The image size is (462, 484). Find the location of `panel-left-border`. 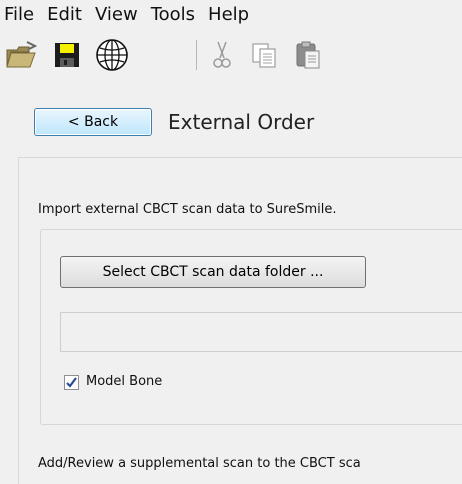

panel-left-border is located at coordinates (18, 321).